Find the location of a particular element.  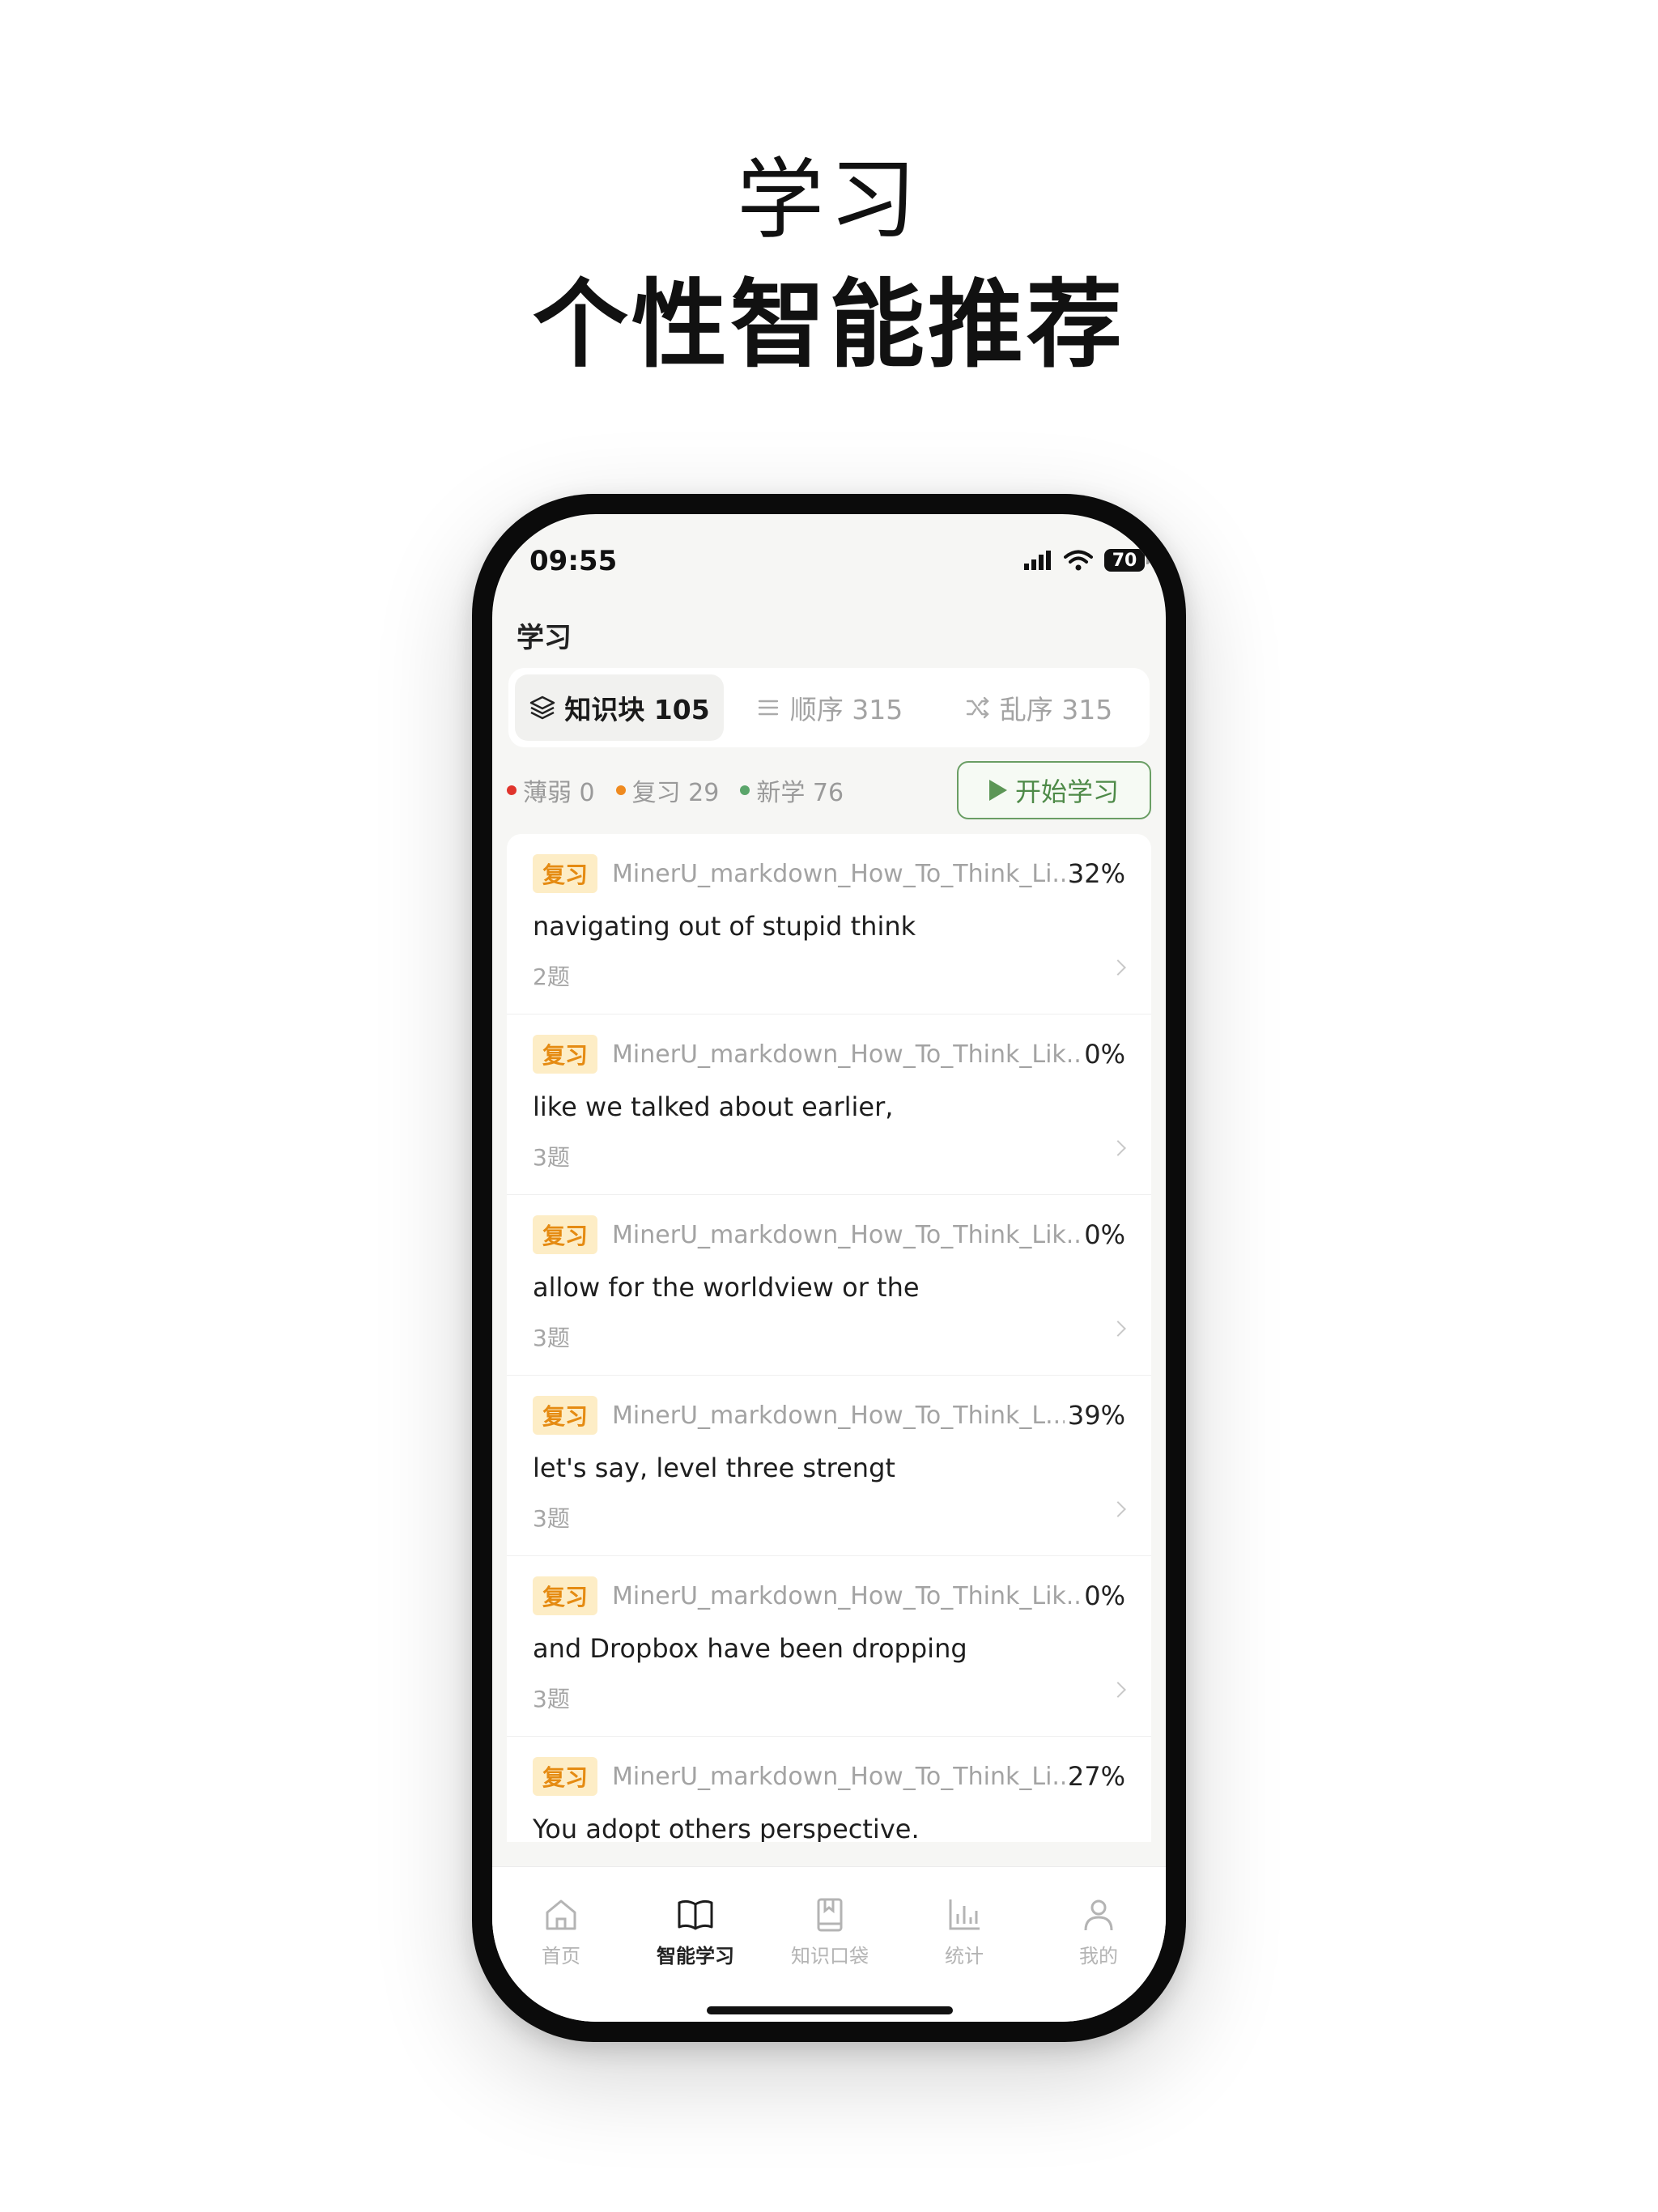

tab-knowledge-pocket: 知识口袋 is located at coordinates (830, 1931).